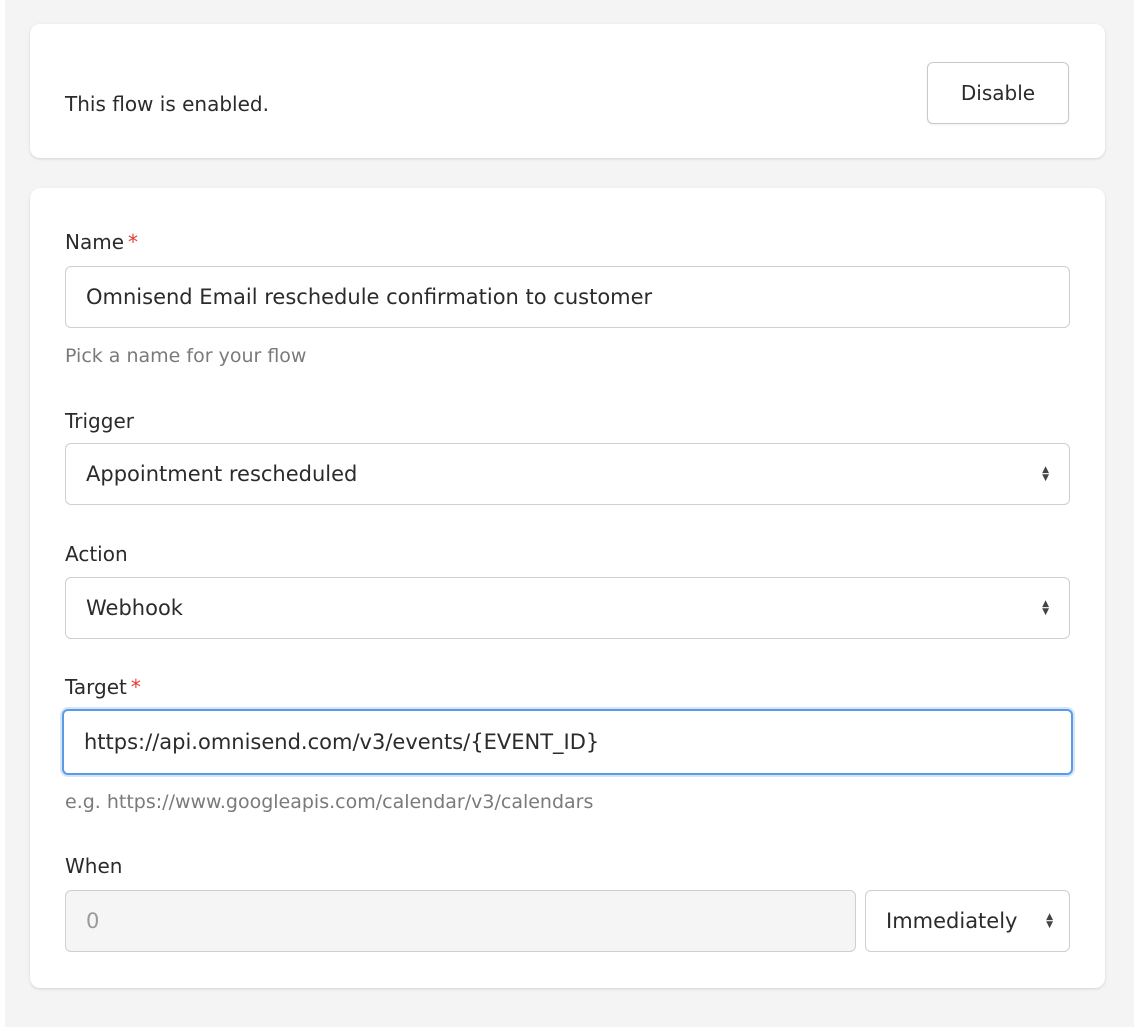 This screenshot has width=1134, height=1036. I want to click on target-label: Target *, so click(103, 687).